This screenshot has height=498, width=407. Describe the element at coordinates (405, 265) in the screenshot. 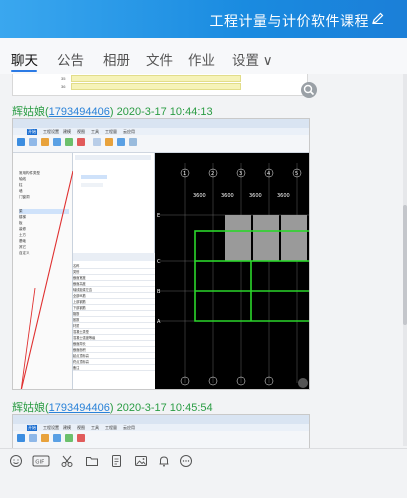

I see `chat-scrollbar-thumb` at that location.